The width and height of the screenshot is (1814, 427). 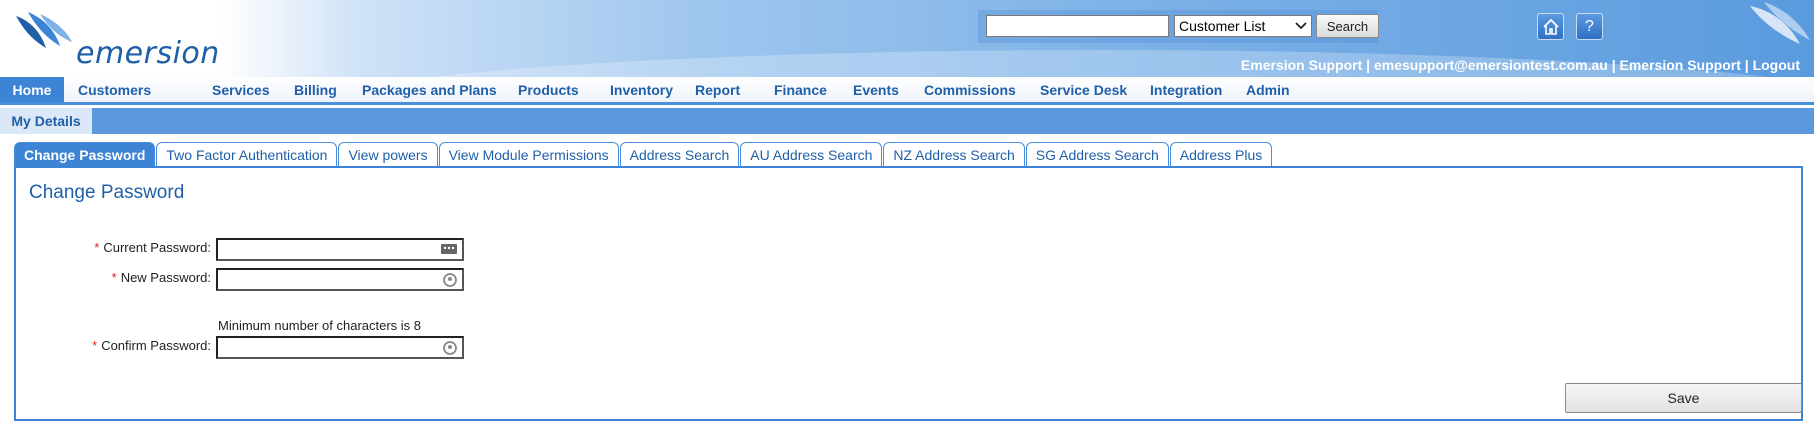 What do you see at coordinates (440, 89) in the screenshot?
I see `nav-item-packages-and-plans: Packages and Plans` at bounding box center [440, 89].